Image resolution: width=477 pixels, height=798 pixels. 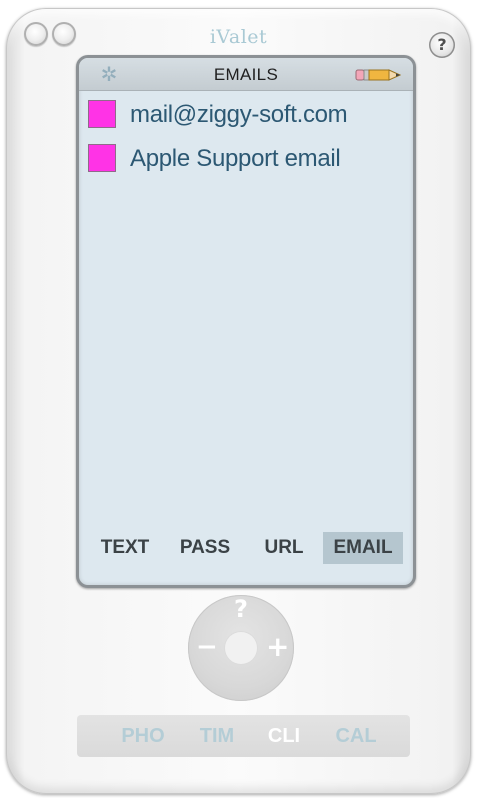 I want to click on tab-email: EMAIL, so click(x=363, y=548).